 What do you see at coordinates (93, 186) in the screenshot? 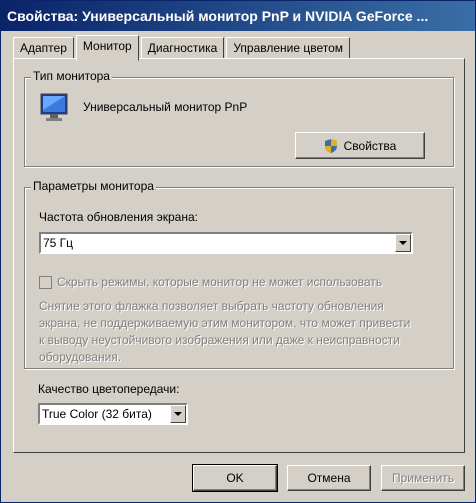
I see `monitor-settings-group-label: Параметры монитора` at bounding box center [93, 186].